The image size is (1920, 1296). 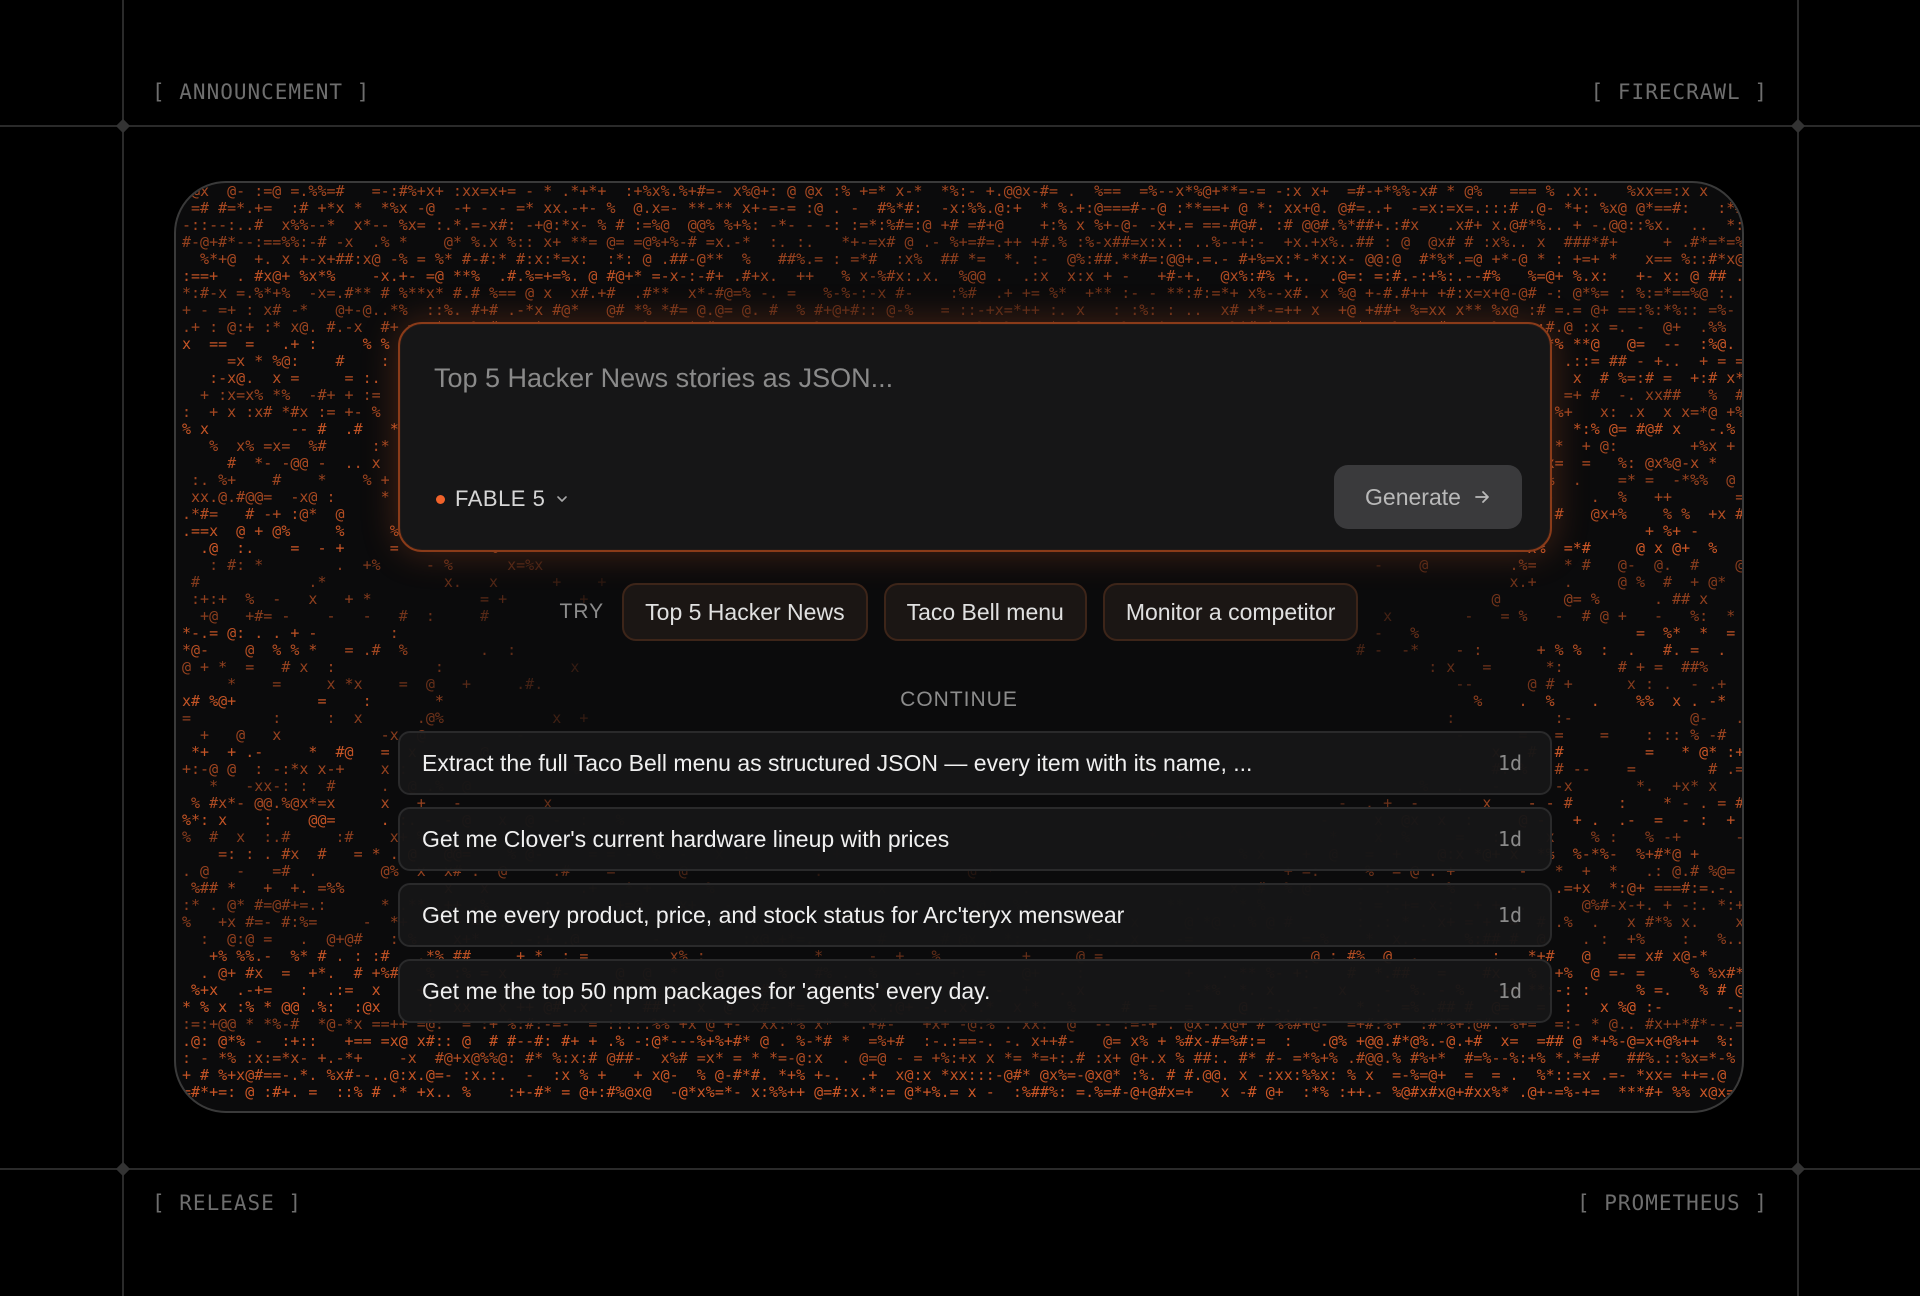 What do you see at coordinates (975, 437) in the screenshot?
I see `prompt-box: FABLE 5 Generate` at bounding box center [975, 437].